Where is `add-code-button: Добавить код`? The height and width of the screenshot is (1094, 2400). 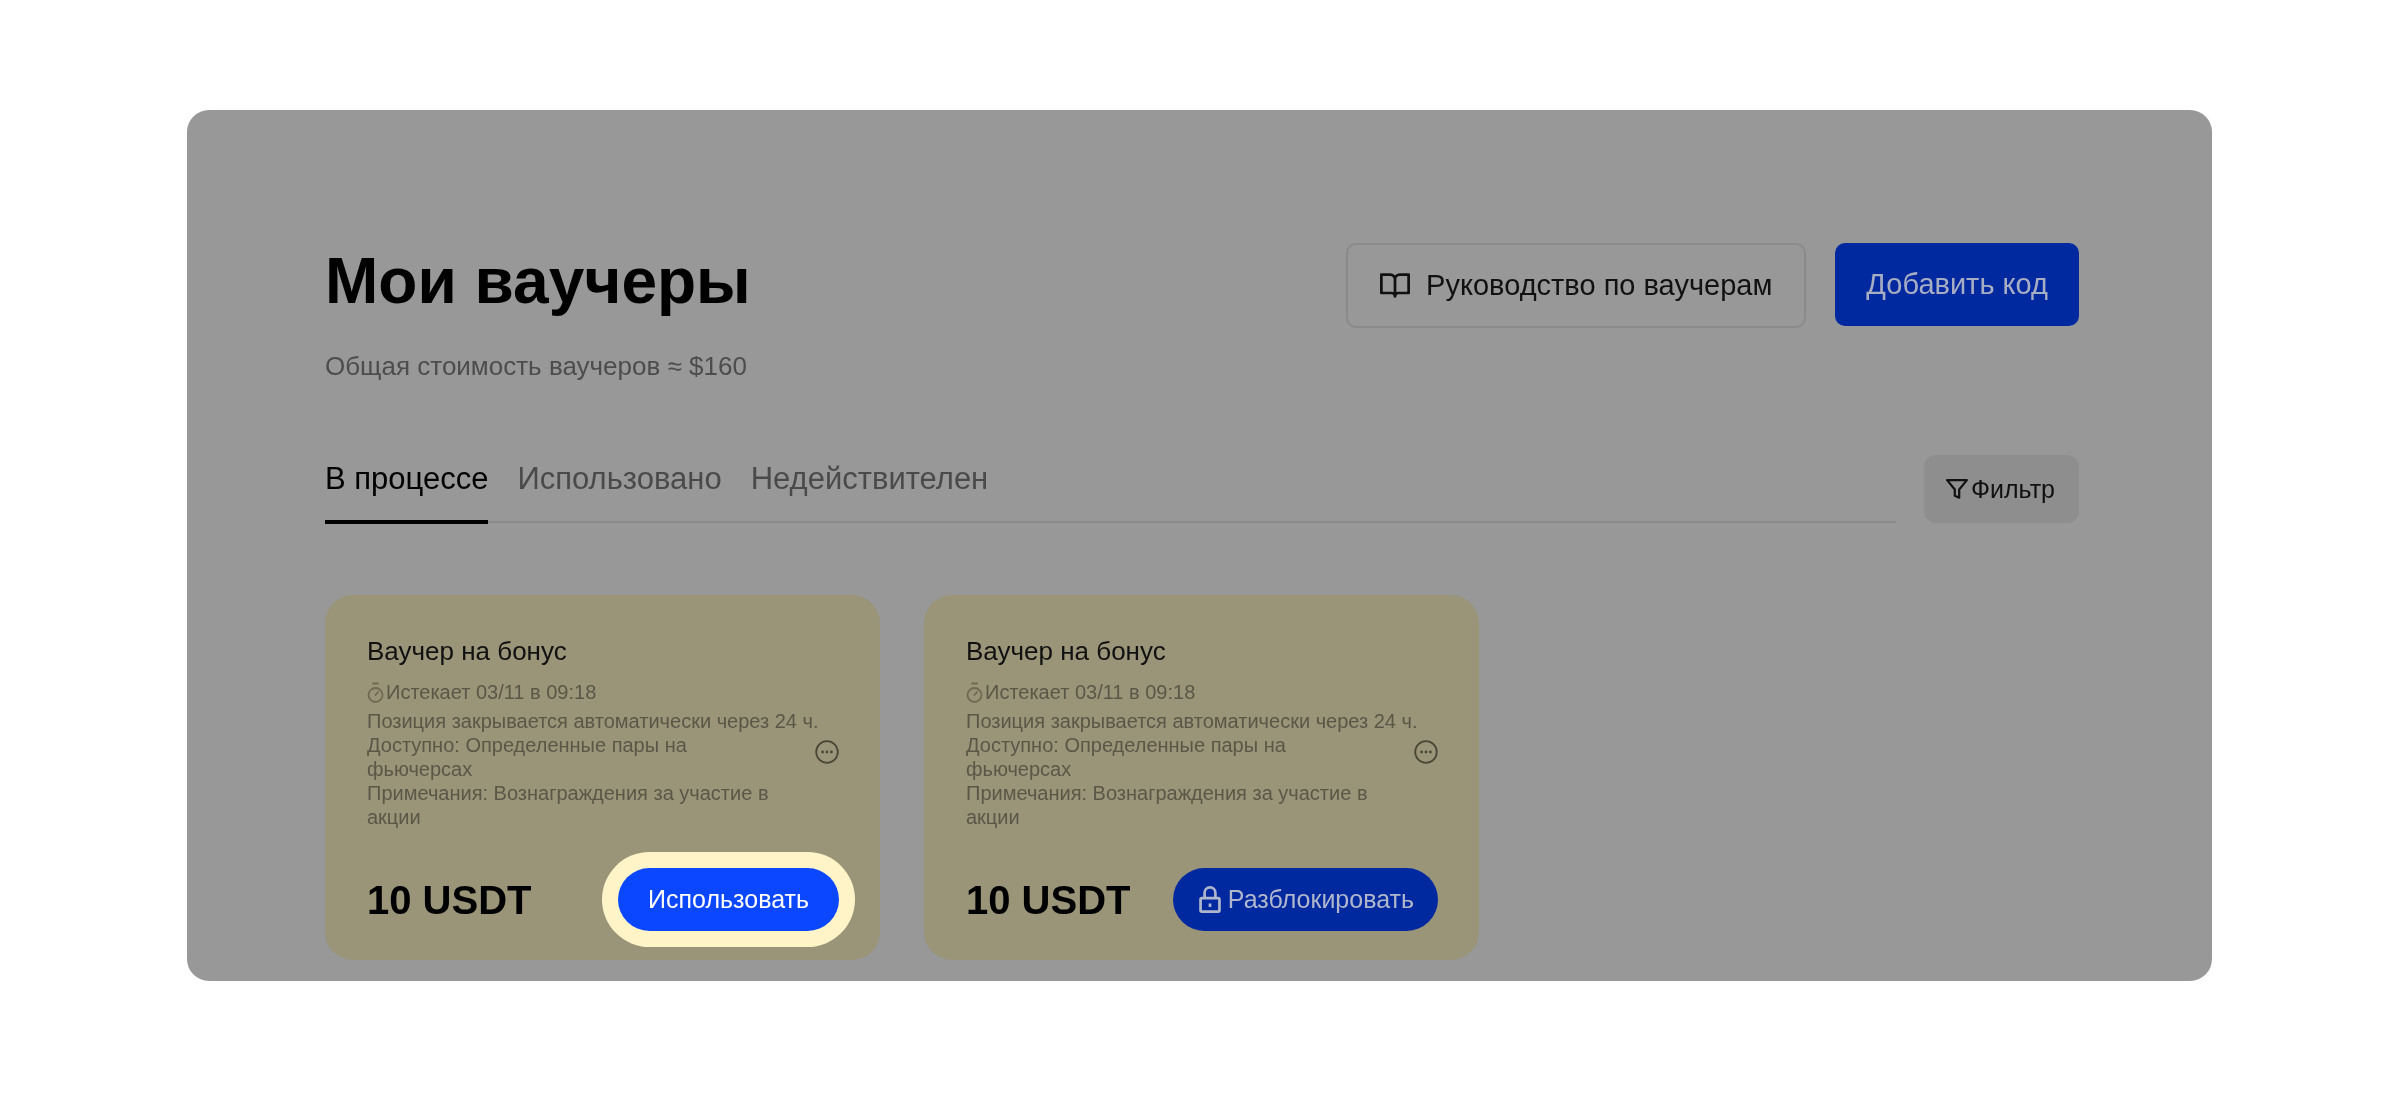
add-code-button: Добавить код is located at coordinates (1957, 284).